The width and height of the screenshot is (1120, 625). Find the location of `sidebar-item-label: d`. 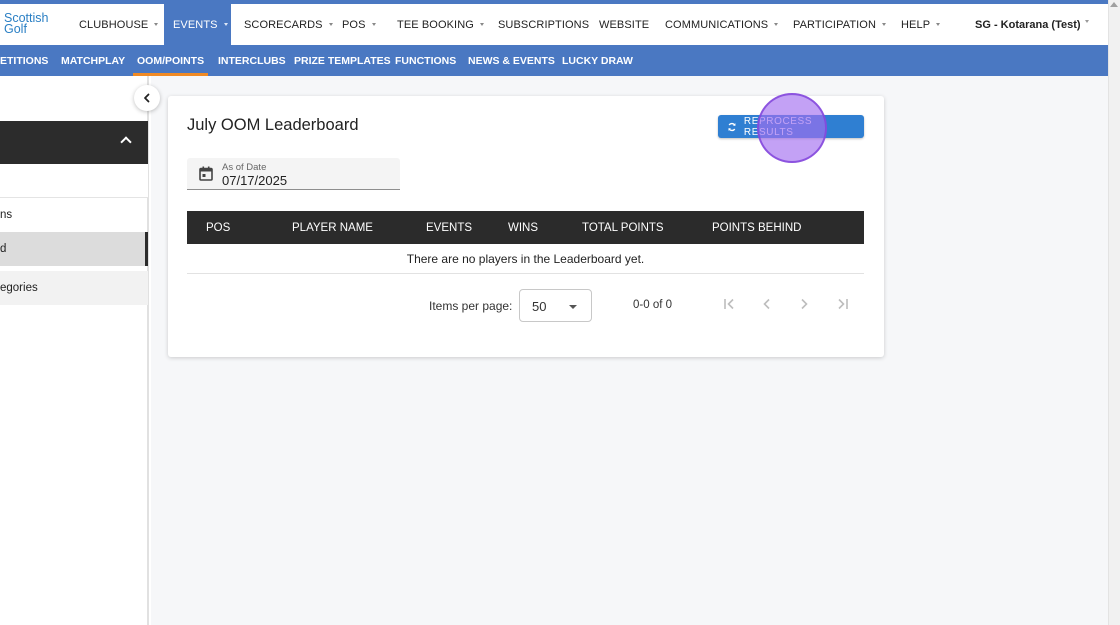

sidebar-item-label: d is located at coordinates (3, 249).